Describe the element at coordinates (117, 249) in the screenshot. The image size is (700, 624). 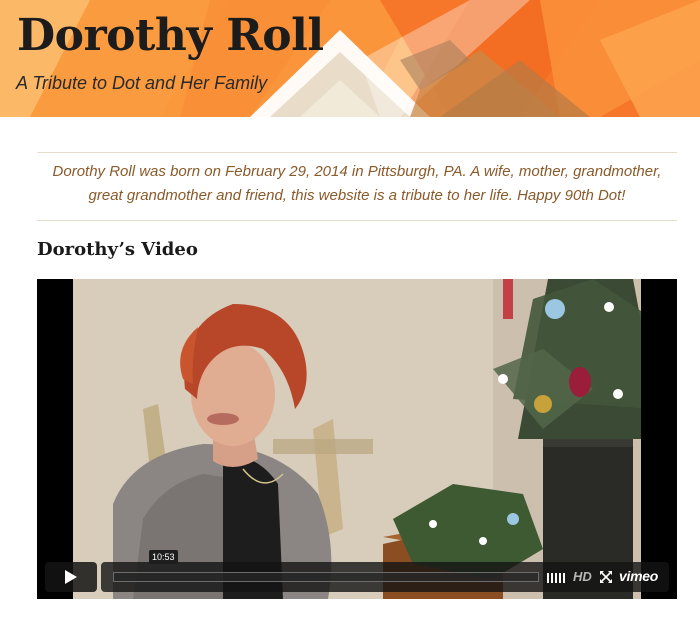
I see `section-title: Dorothy’s Video` at that location.